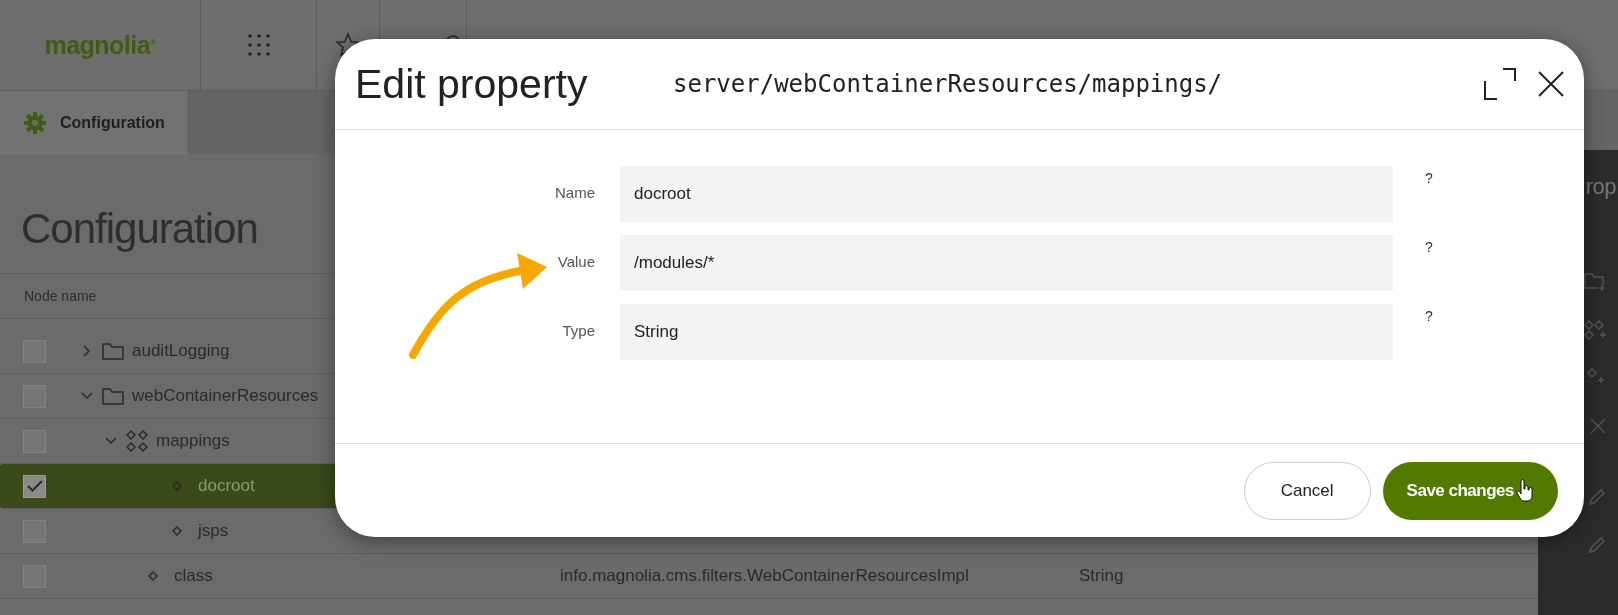 The height and width of the screenshot is (615, 1618). What do you see at coordinates (575, 192) in the screenshot?
I see `field-label: Name` at bounding box center [575, 192].